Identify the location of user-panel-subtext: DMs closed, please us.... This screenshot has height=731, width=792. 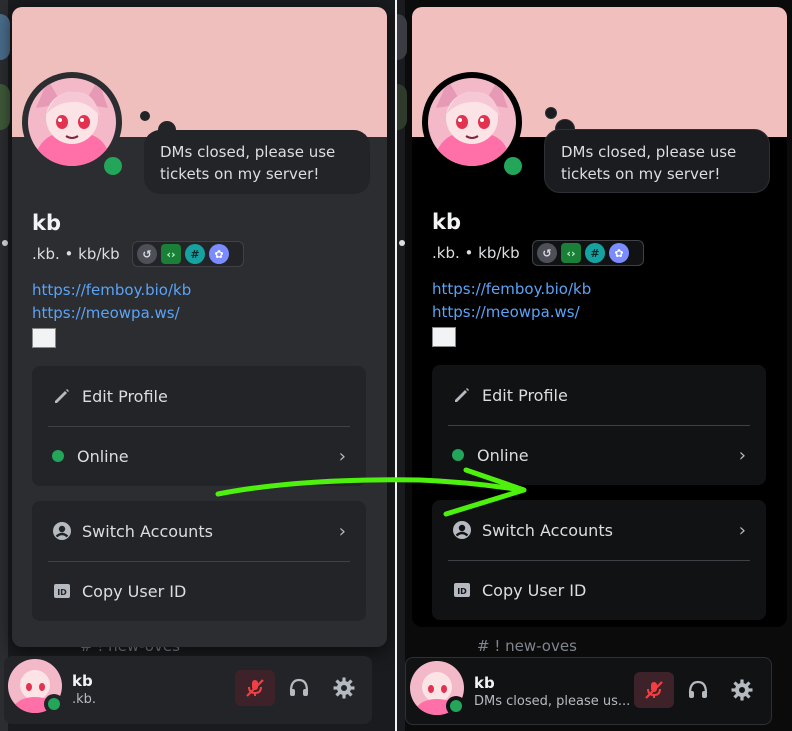
(552, 701).